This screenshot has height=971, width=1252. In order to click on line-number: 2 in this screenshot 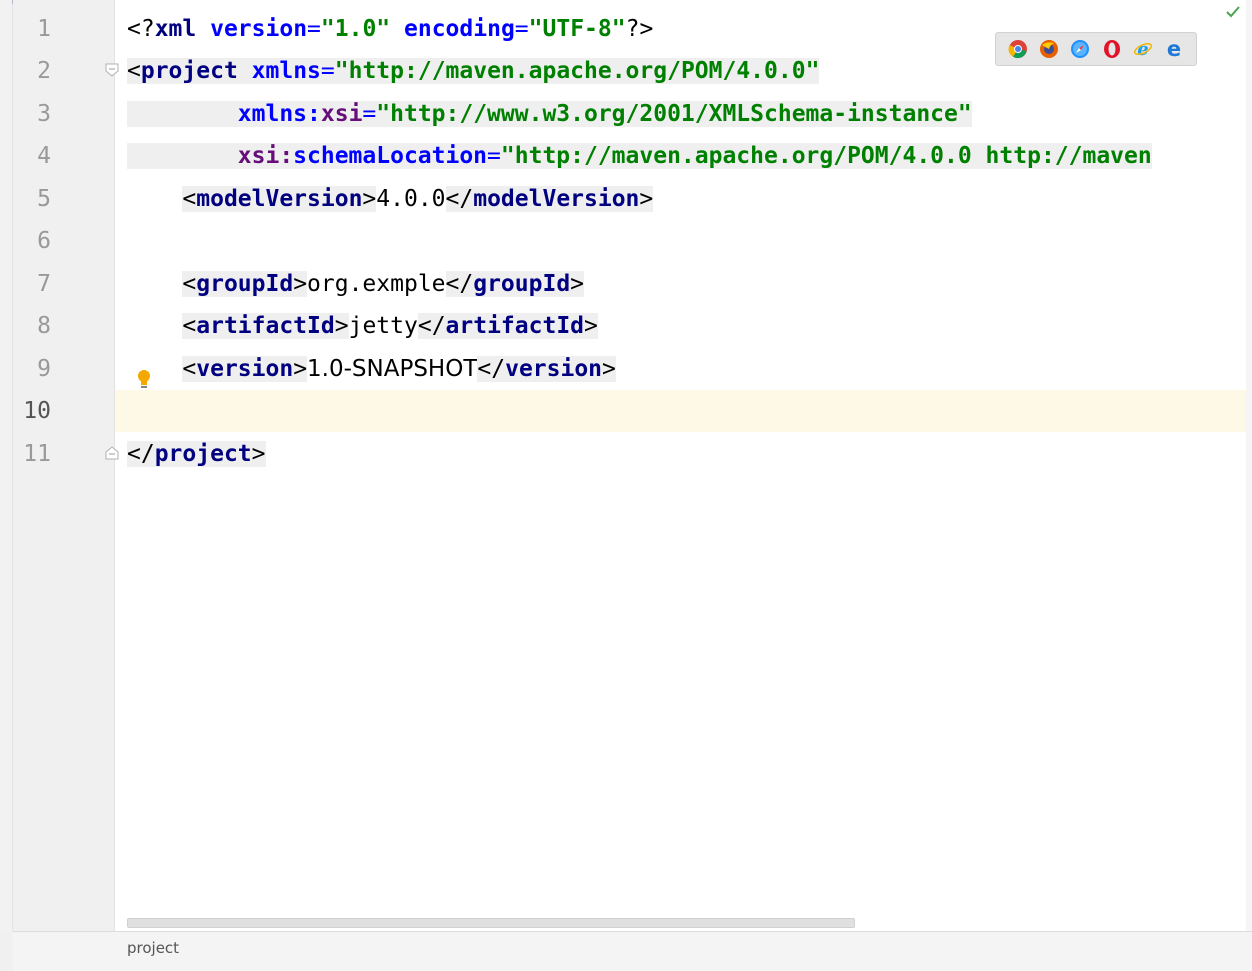, I will do `click(44, 71)`.